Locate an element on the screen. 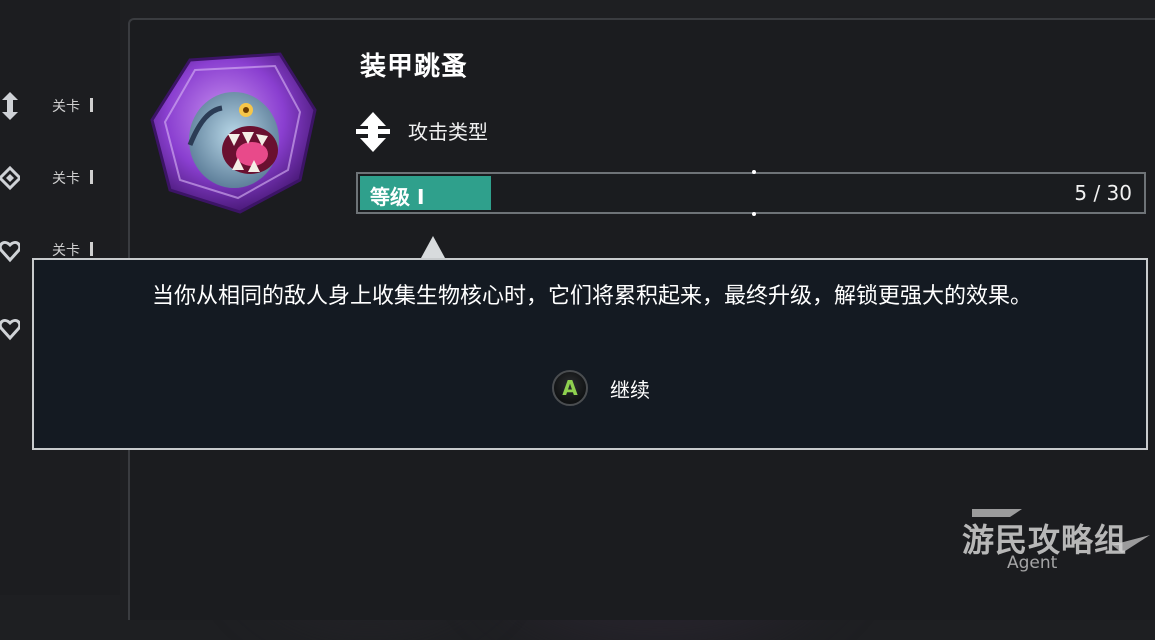 The width and height of the screenshot is (1155, 640). tooltip-pointer is located at coordinates (433, 247).